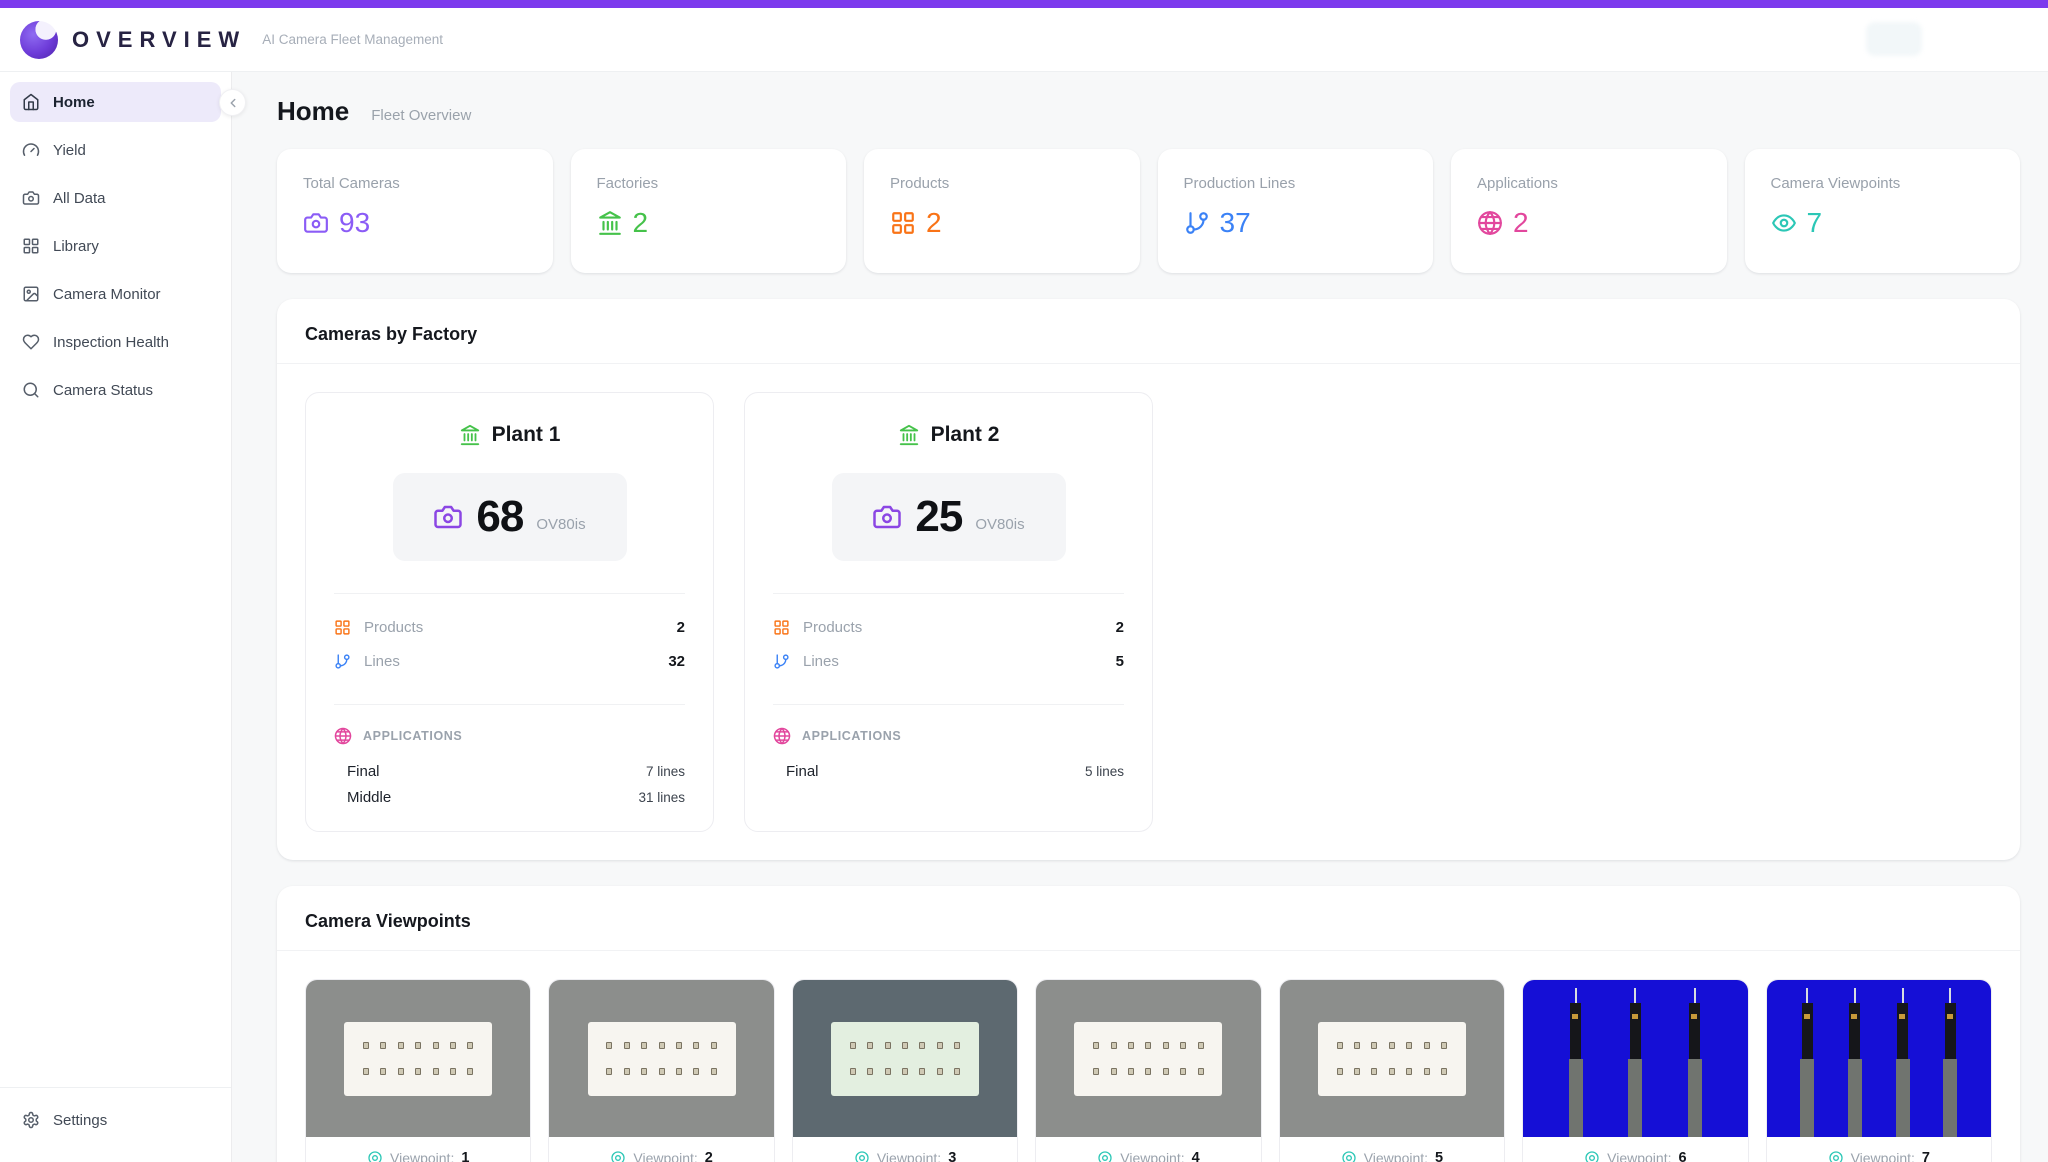  What do you see at coordinates (343, 736) in the screenshot?
I see `globe-icon` at bounding box center [343, 736].